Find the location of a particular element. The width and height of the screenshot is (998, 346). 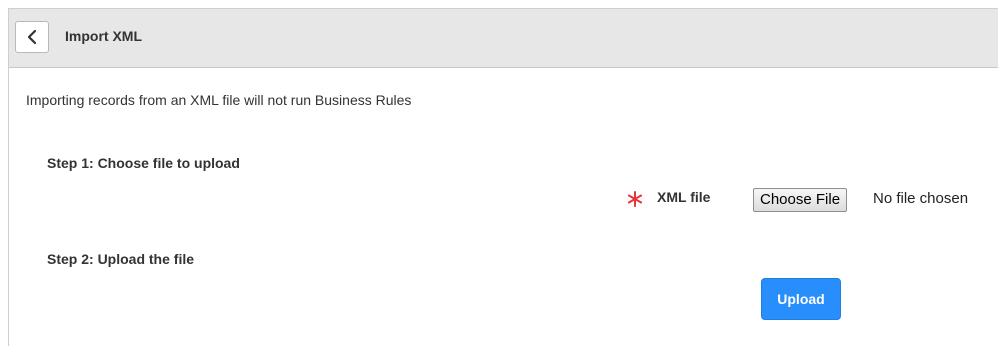

upload-button: Upload is located at coordinates (801, 299).